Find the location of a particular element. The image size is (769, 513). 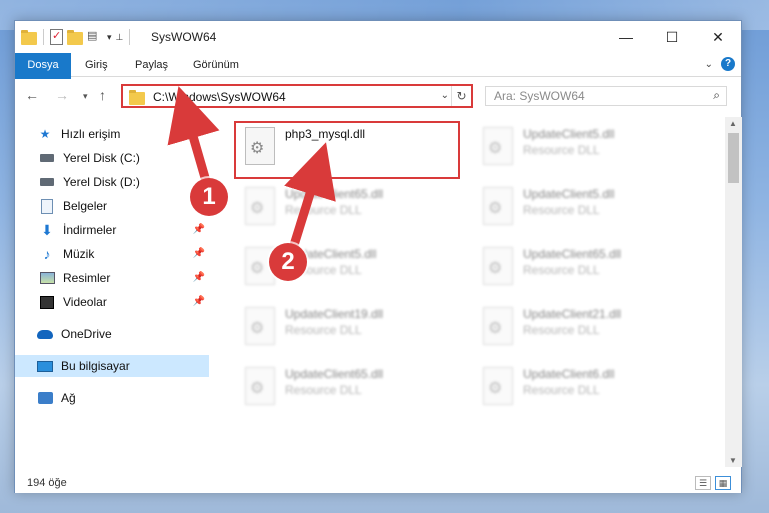

scroll-up-icon: ▲ is located at coordinates (733, 123).